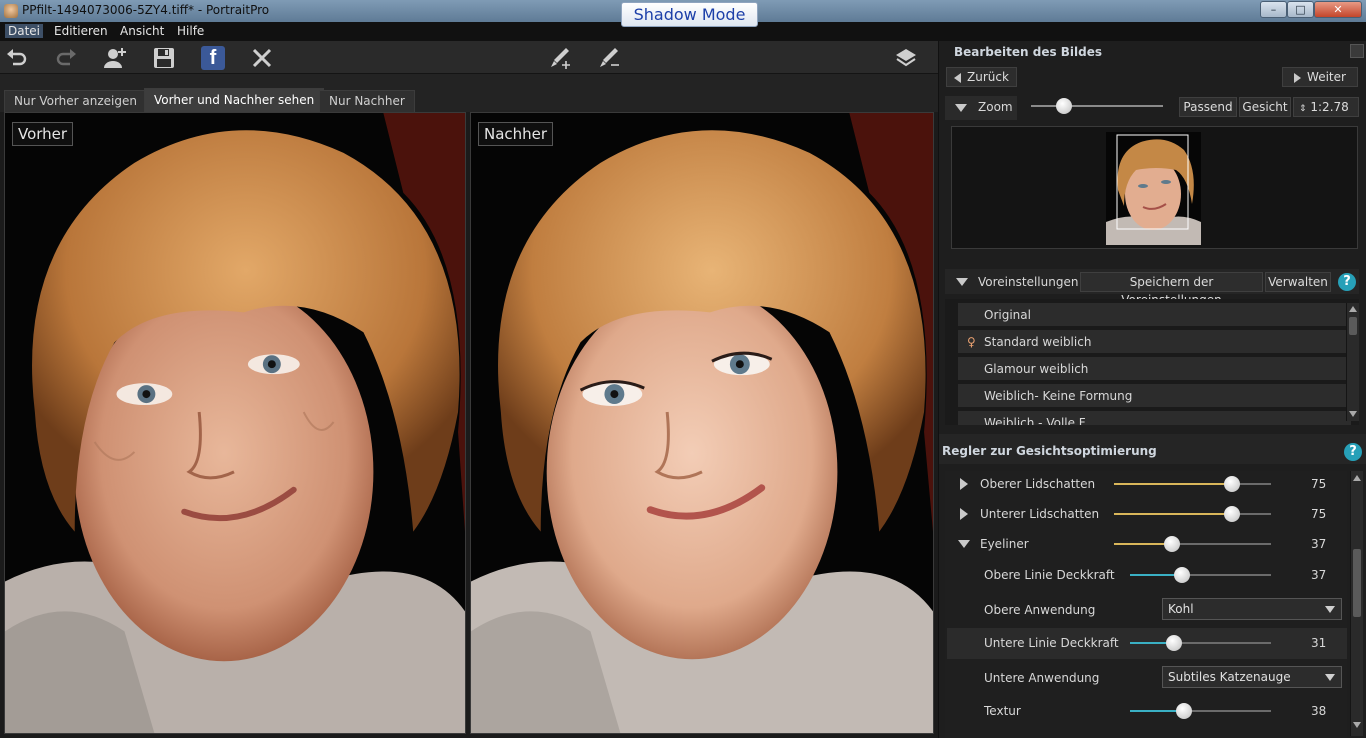 This screenshot has width=1366, height=738. Describe the element at coordinates (1357, 51) in the screenshot. I see `undock-icon` at that location.